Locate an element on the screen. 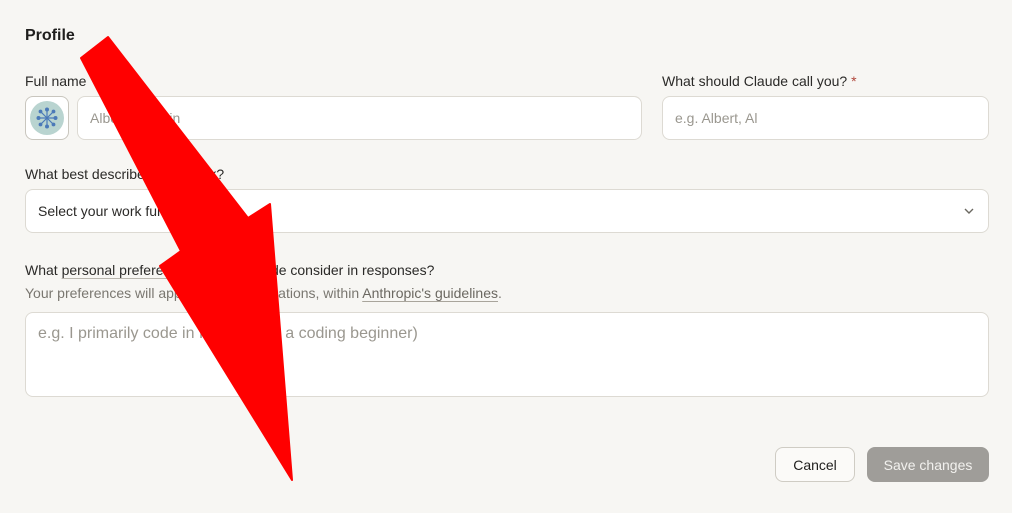 The width and height of the screenshot is (1012, 513). avatar-button is located at coordinates (47, 118).